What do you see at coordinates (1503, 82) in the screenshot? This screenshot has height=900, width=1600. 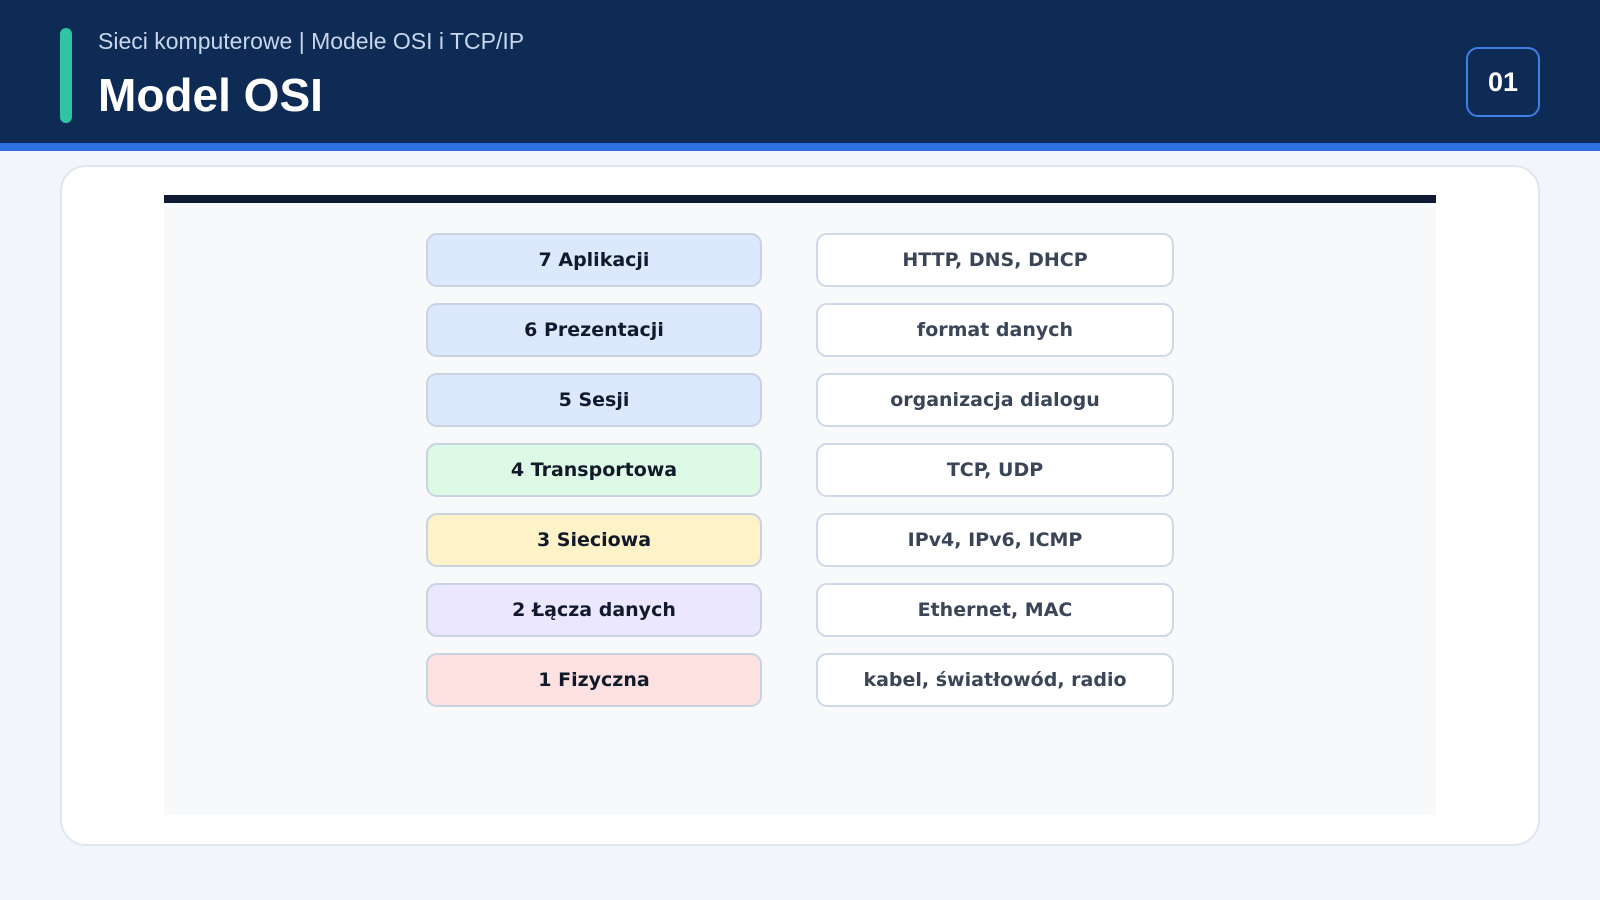 I see `page-number-badge: 01` at bounding box center [1503, 82].